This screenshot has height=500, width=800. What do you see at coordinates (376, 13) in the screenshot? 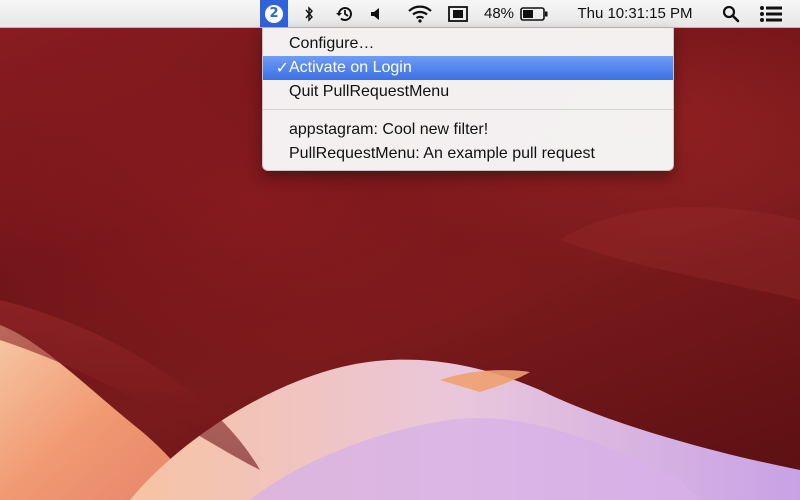
I see `volume-icon` at bounding box center [376, 13].